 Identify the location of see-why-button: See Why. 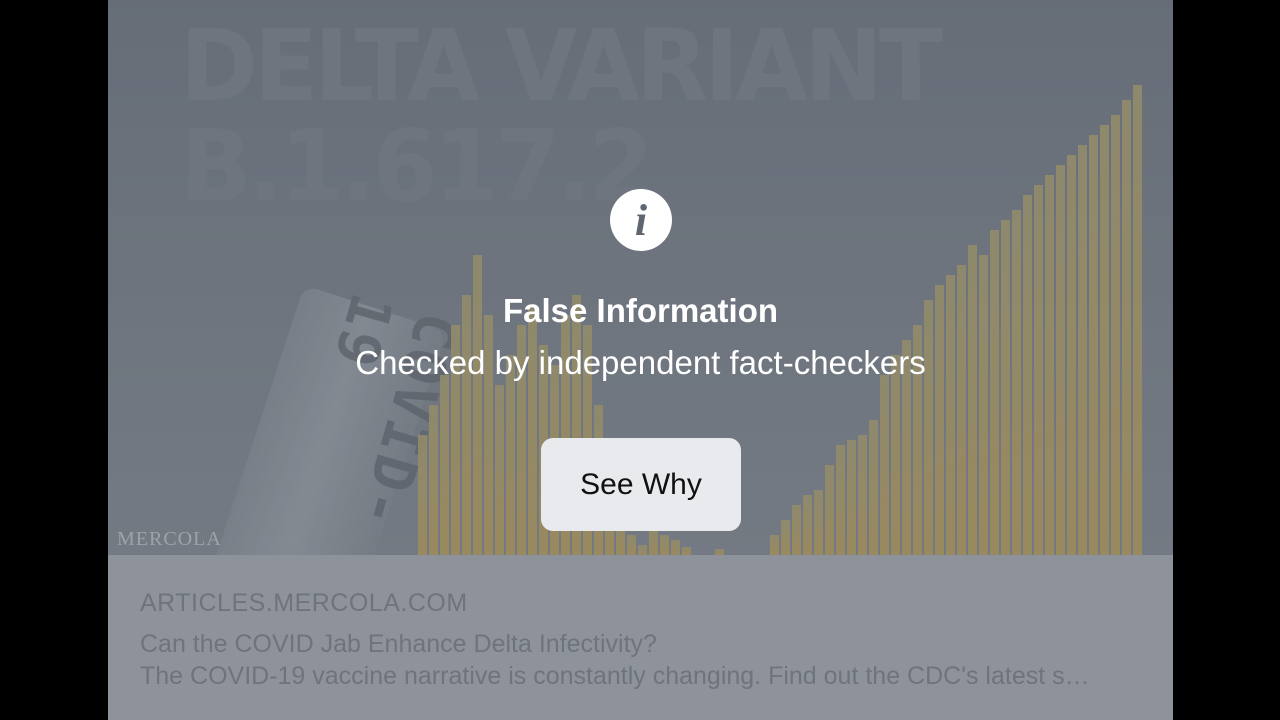
(641, 484).